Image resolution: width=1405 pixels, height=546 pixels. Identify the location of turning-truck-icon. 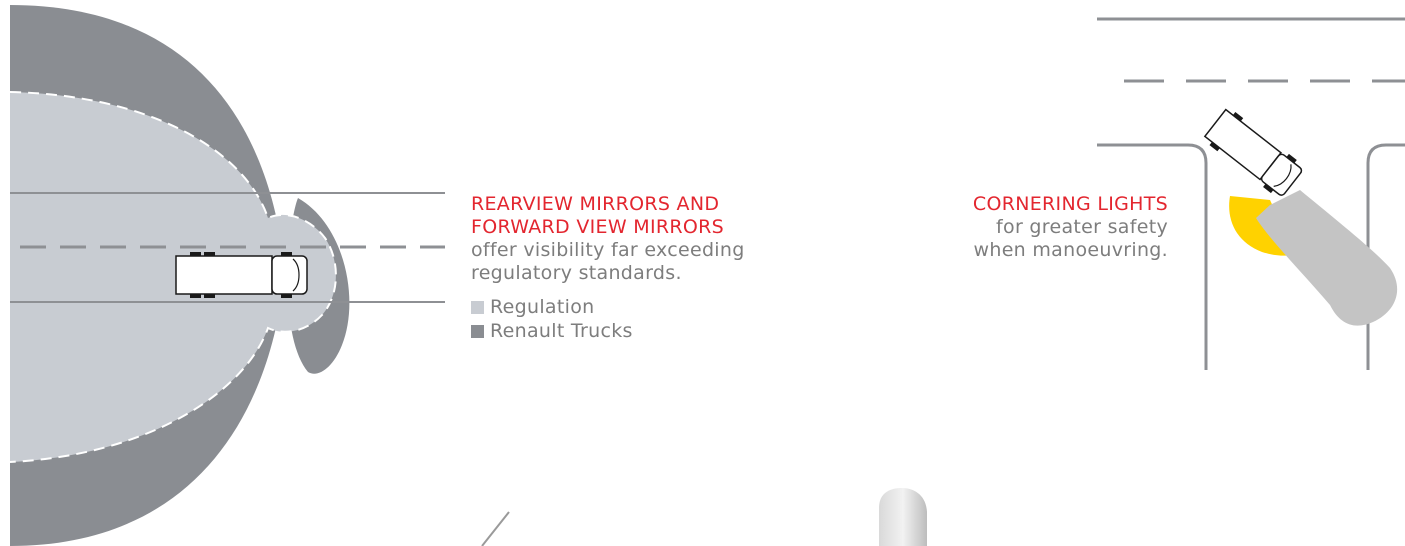
(1253, 152).